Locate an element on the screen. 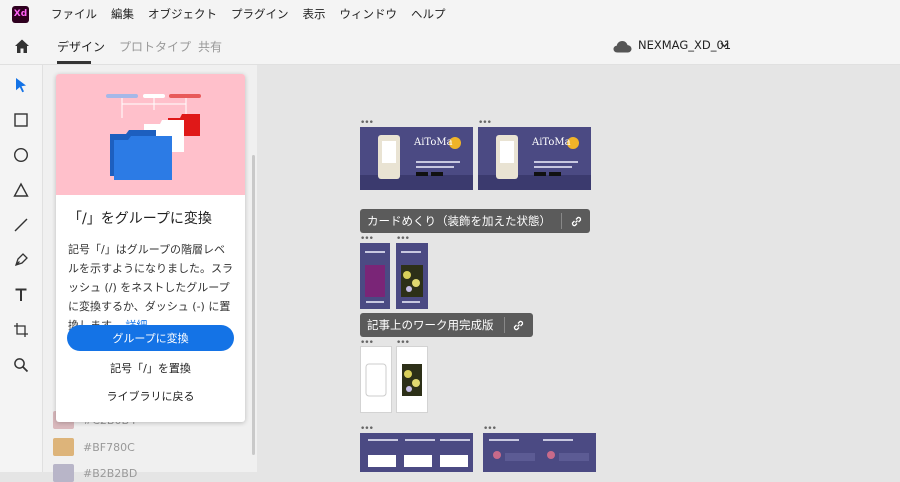 Image resolution: width=900 pixels, height=482 pixels. triangle-icon is located at coordinates (21, 189).